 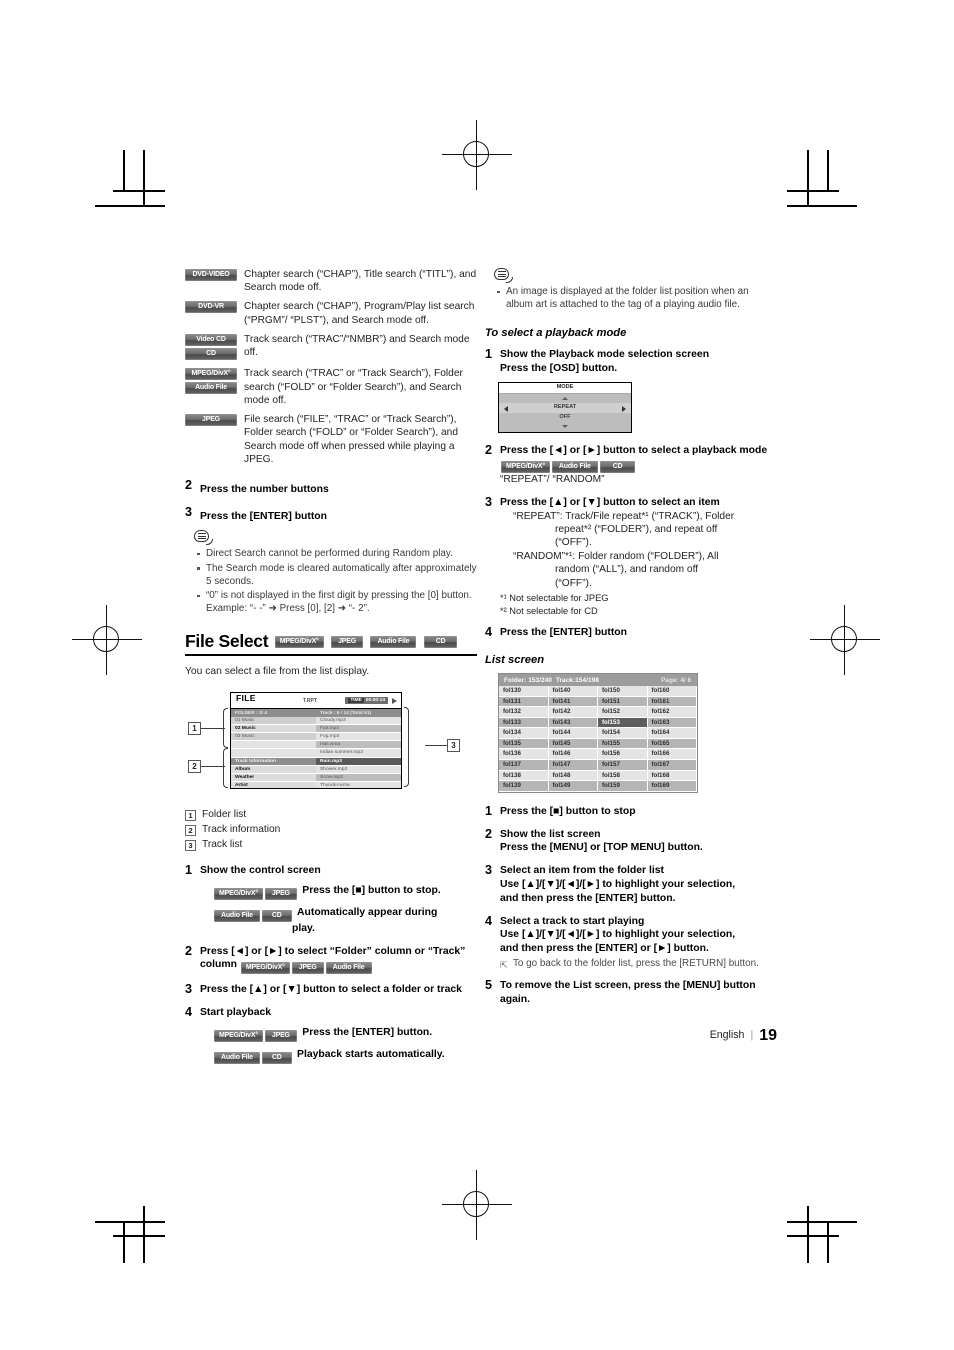 I want to click on list-cell: fol150, so click(x=623, y=691).